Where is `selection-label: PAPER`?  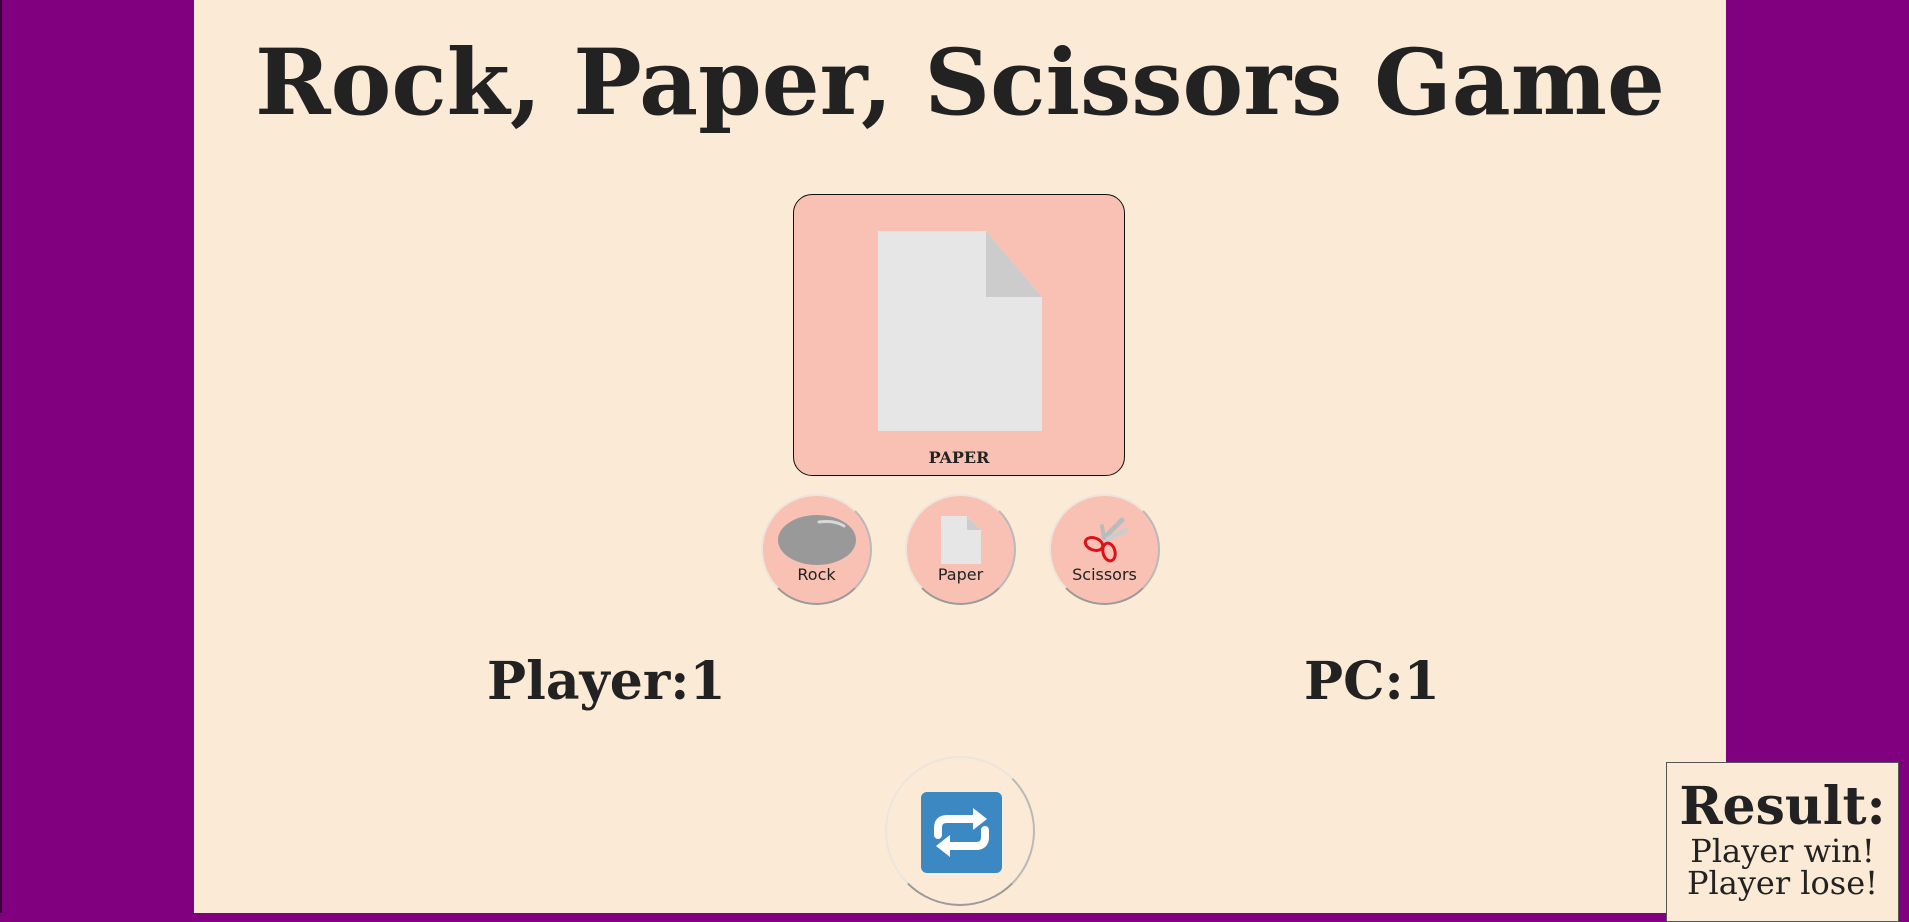
selection-label: PAPER is located at coordinates (959, 457).